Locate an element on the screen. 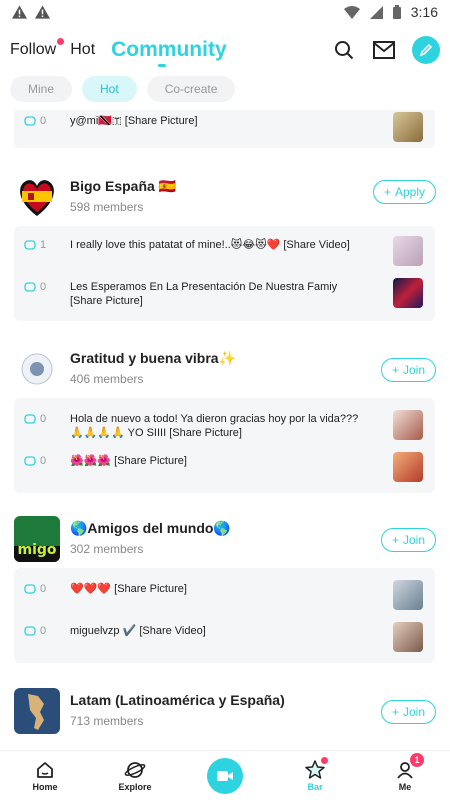 This screenshot has width=450, height=800. status-bar: 3:16 is located at coordinates (225, 12).